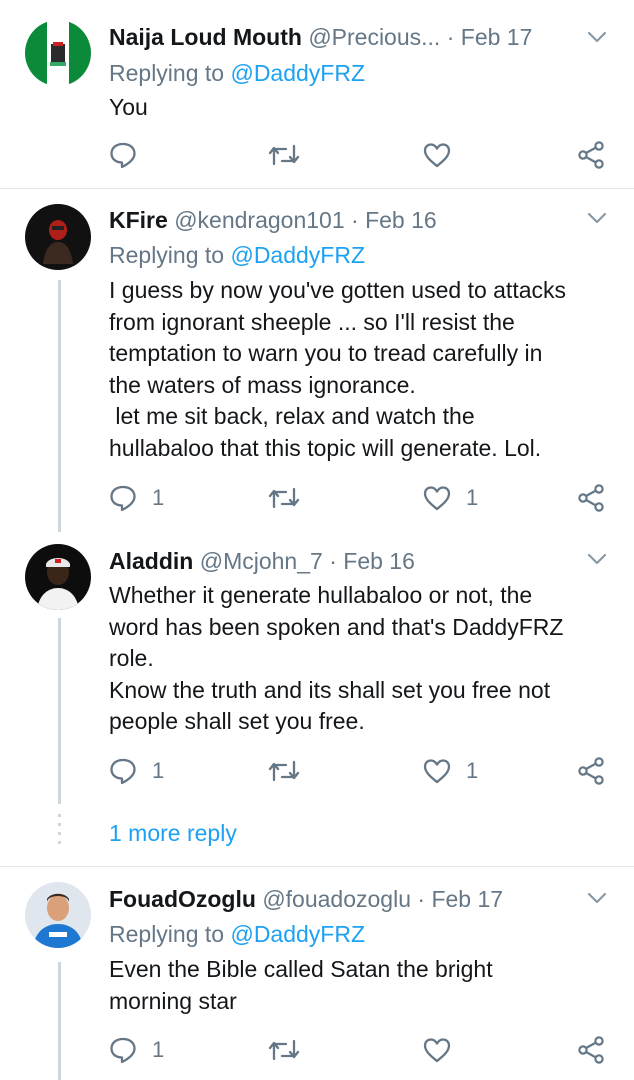  I want to click on nigeria-flag-avatar, so click(58, 53).